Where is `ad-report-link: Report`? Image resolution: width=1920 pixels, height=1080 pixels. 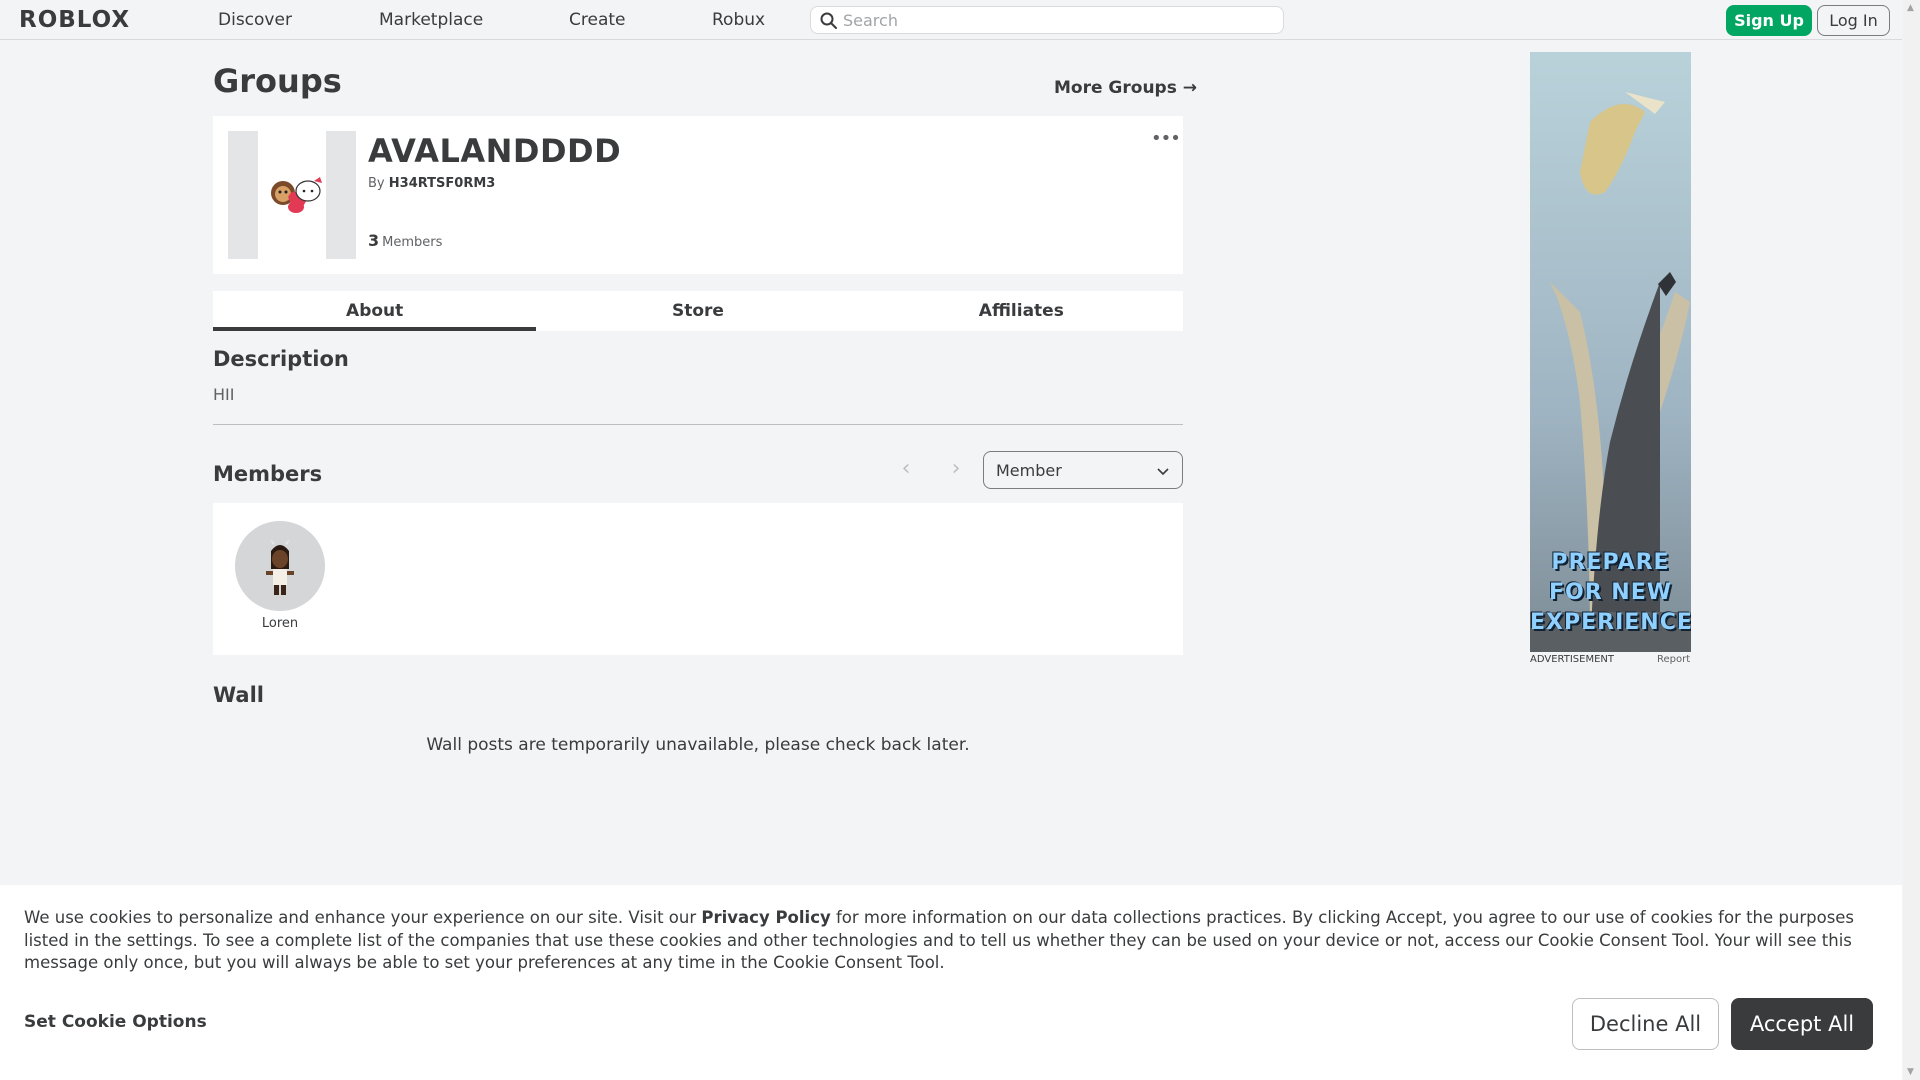 ad-report-link: Report is located at coordinates (1673, 659).